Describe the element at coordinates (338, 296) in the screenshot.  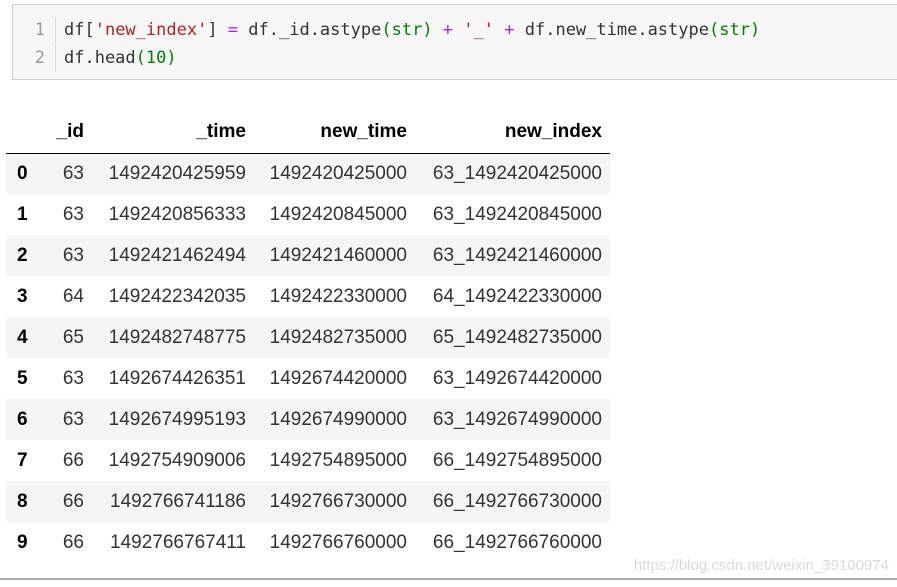
I see `cell-new-time: 1492422330000` at that location.